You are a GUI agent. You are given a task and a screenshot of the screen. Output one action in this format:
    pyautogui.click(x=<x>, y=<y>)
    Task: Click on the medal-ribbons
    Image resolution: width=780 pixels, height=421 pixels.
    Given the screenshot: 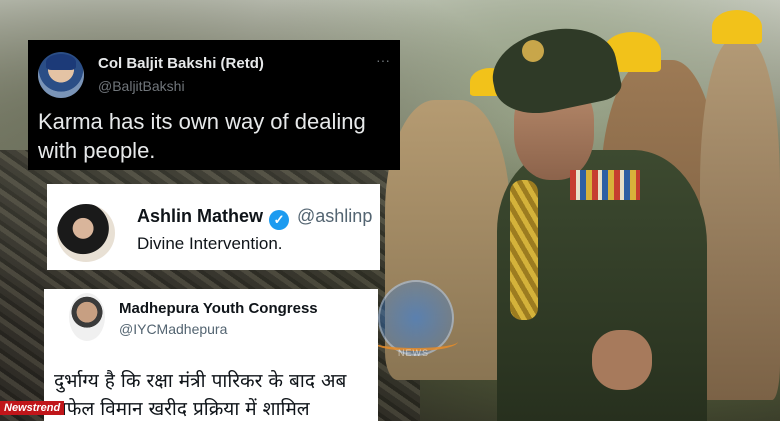 What is the action you would take?
    pyautogui.click(x=605, y=185)
    